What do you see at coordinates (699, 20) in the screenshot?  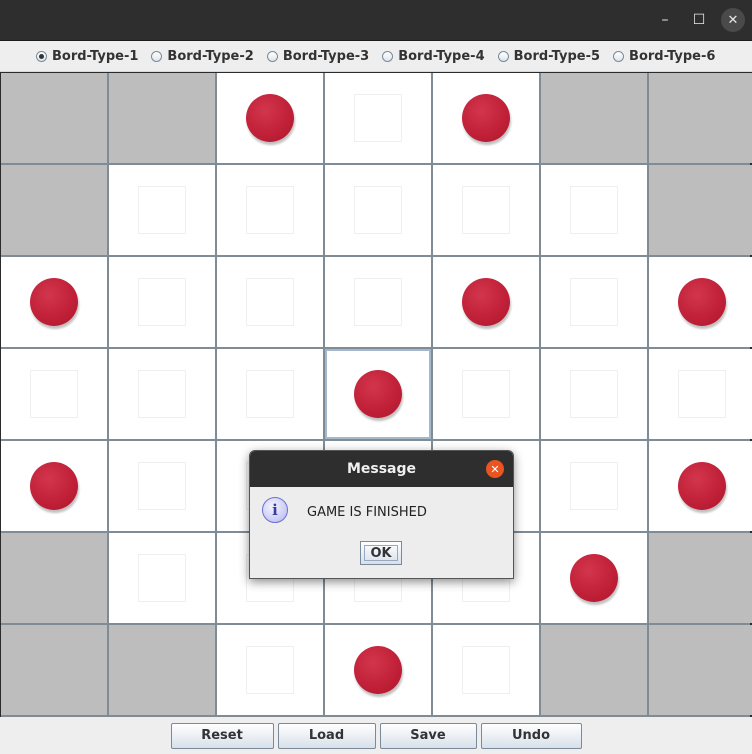 I see `maximize-button: ☐` at bounding box center [699, 20].